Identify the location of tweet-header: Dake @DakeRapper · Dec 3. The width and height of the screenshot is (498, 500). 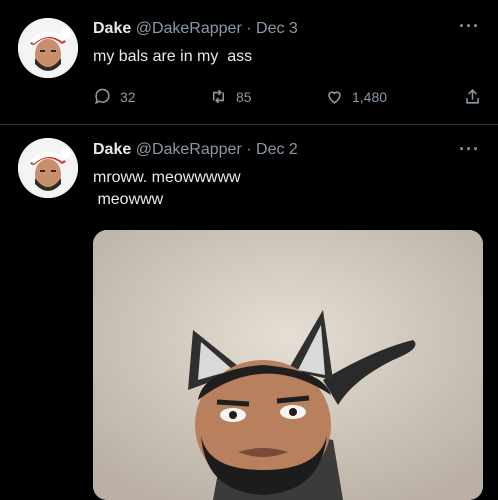
(195, 29).